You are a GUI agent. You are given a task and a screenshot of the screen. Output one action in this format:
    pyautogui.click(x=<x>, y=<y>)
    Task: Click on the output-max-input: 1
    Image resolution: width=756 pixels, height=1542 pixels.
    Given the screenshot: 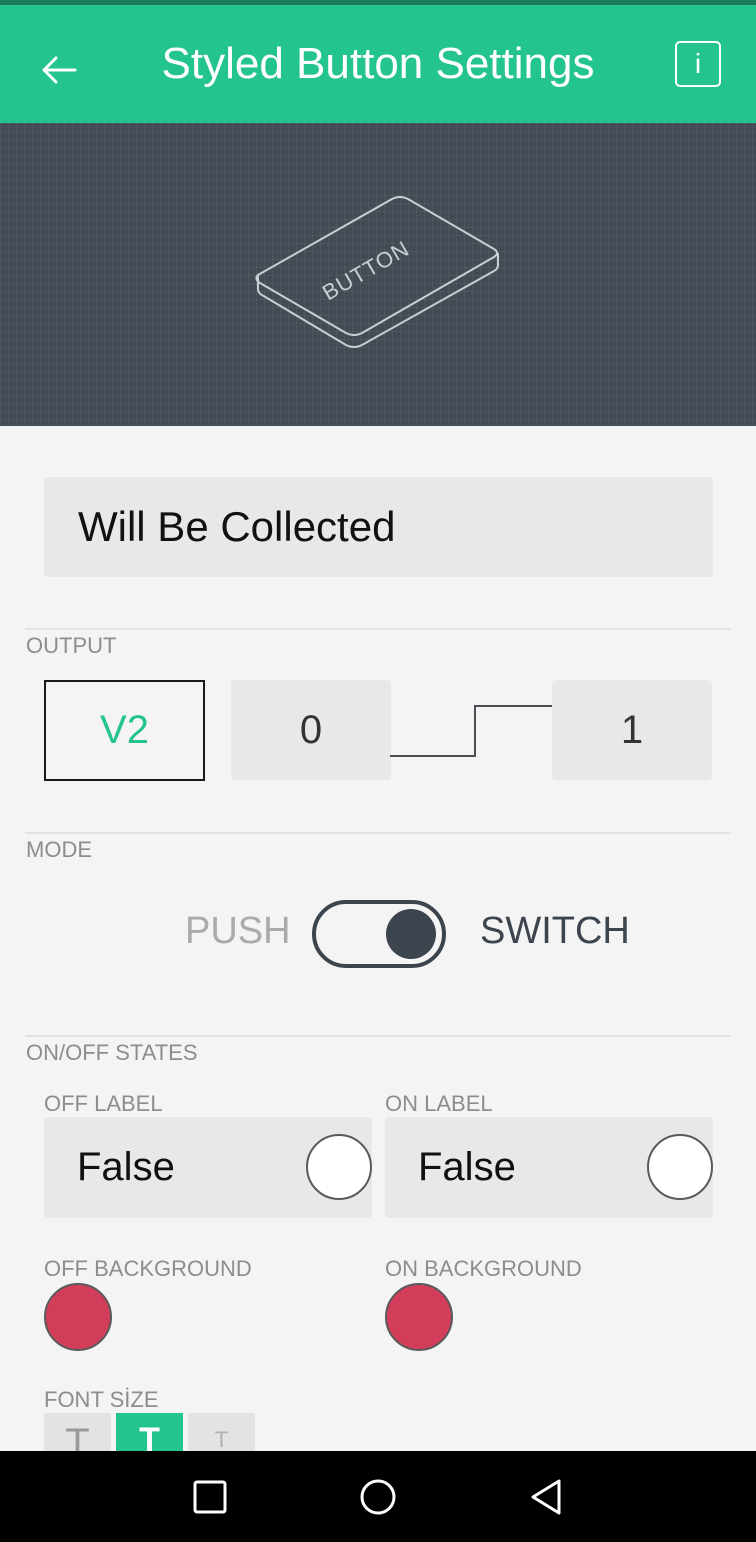 What is the action you would take?
    pyautogui.click(x=632, y=730)
    